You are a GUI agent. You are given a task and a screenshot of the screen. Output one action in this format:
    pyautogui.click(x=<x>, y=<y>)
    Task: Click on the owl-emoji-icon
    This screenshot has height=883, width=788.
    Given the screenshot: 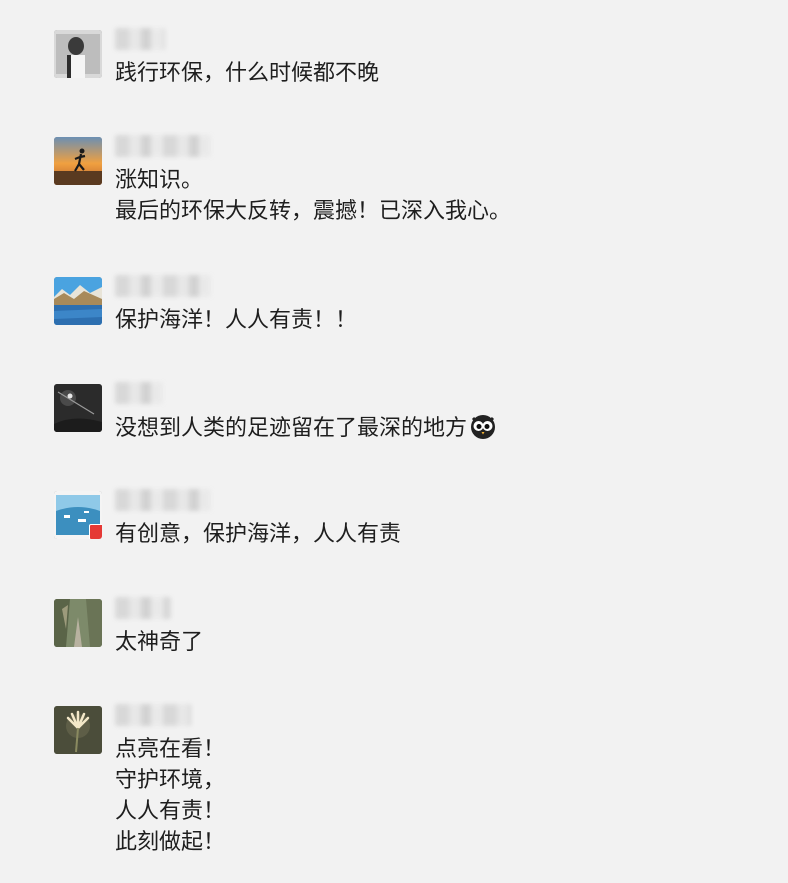 What is the action you would take?
    pyautogui.click(x=483, y=430)
    